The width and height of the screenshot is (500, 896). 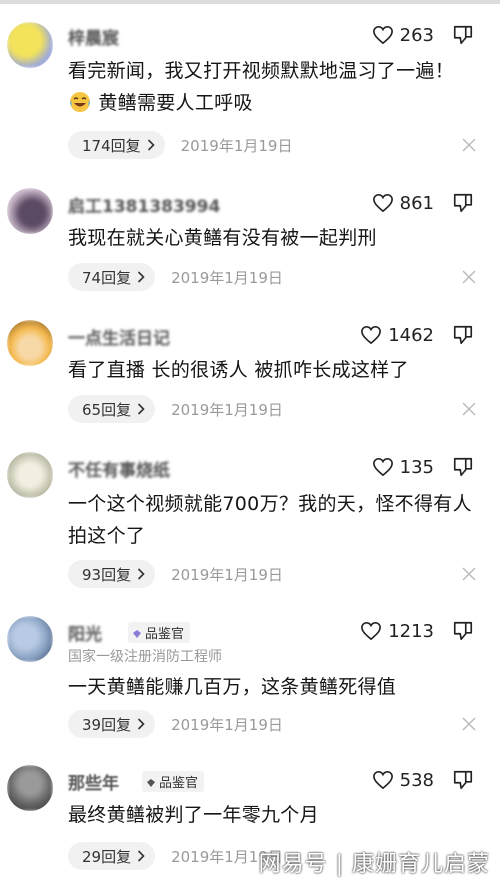 I want to click on username: 那些年, so click(x=93, y=781).